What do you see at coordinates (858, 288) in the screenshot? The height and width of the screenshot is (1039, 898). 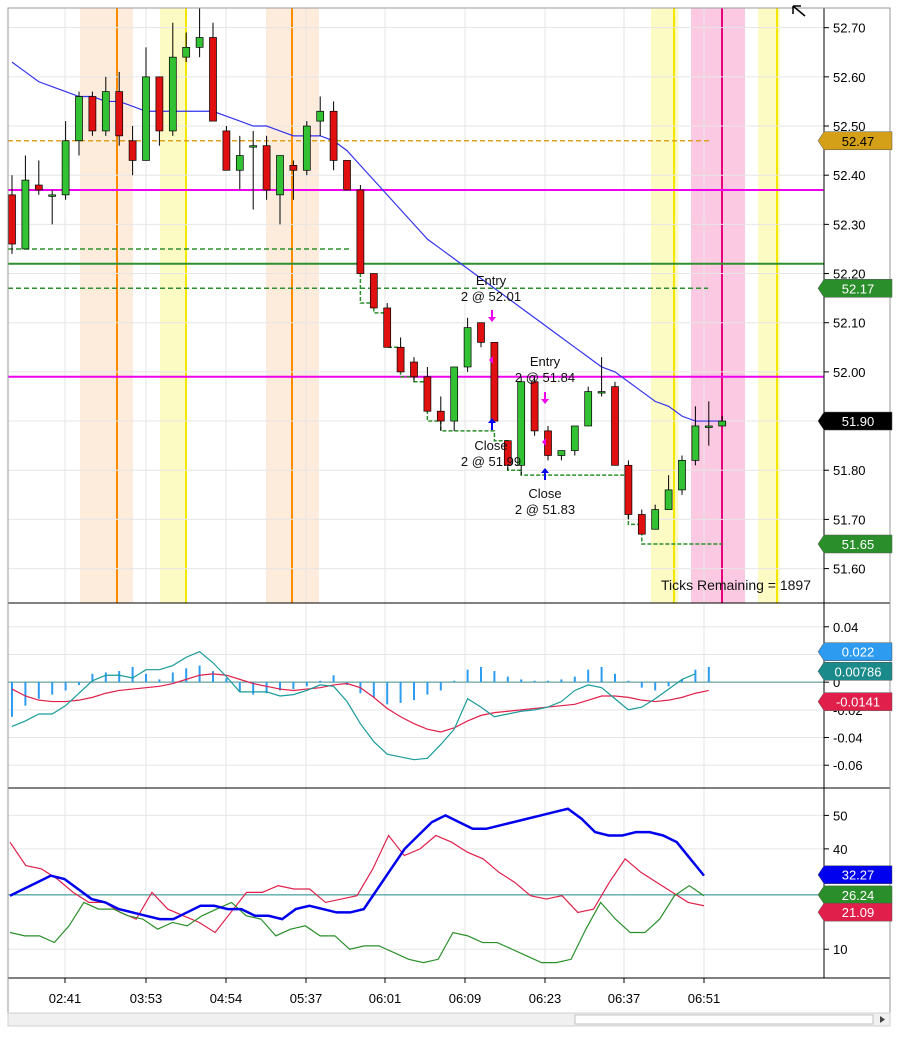 I see `axis-value-badge-text: 52.17` at bounding box center [858, 288].